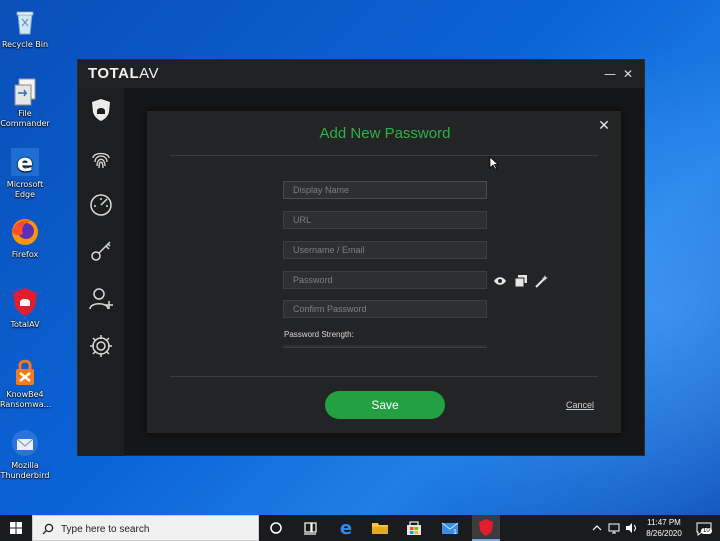 This screenshot has width=720, height=541. I want to click on taskbar-file-explorer, so click(380, 528).